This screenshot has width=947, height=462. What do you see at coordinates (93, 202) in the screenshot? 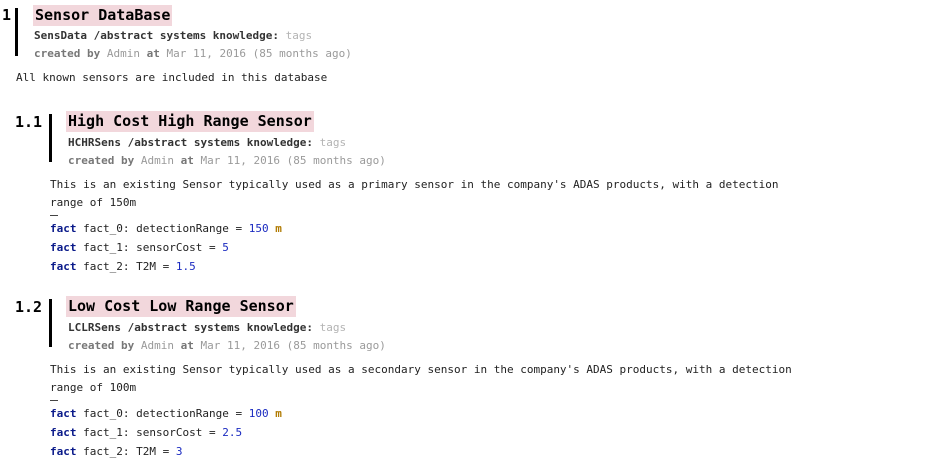
I see `description-line-2: range of 150m` at bounding box center [93, 202].